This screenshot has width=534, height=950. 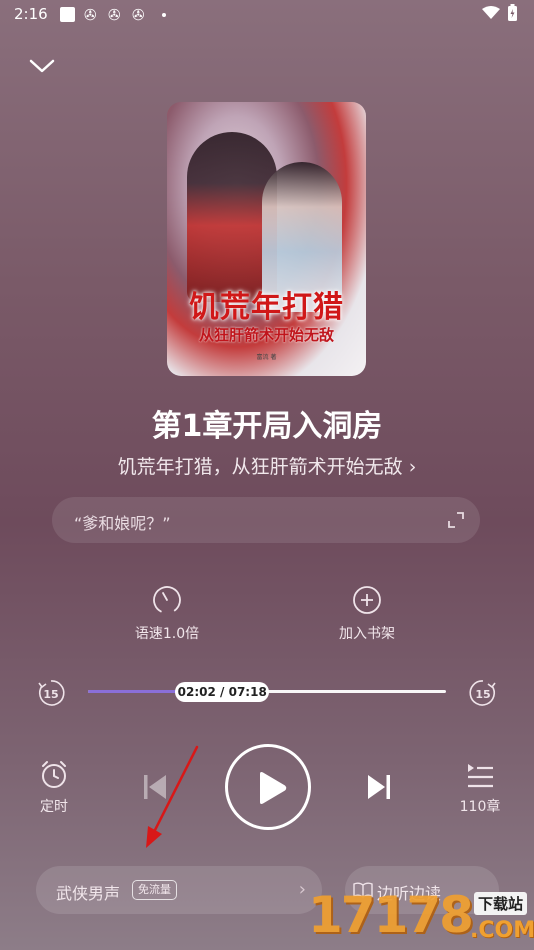 I want to click on speed-gauge-icon, so click(x=167, y=600).